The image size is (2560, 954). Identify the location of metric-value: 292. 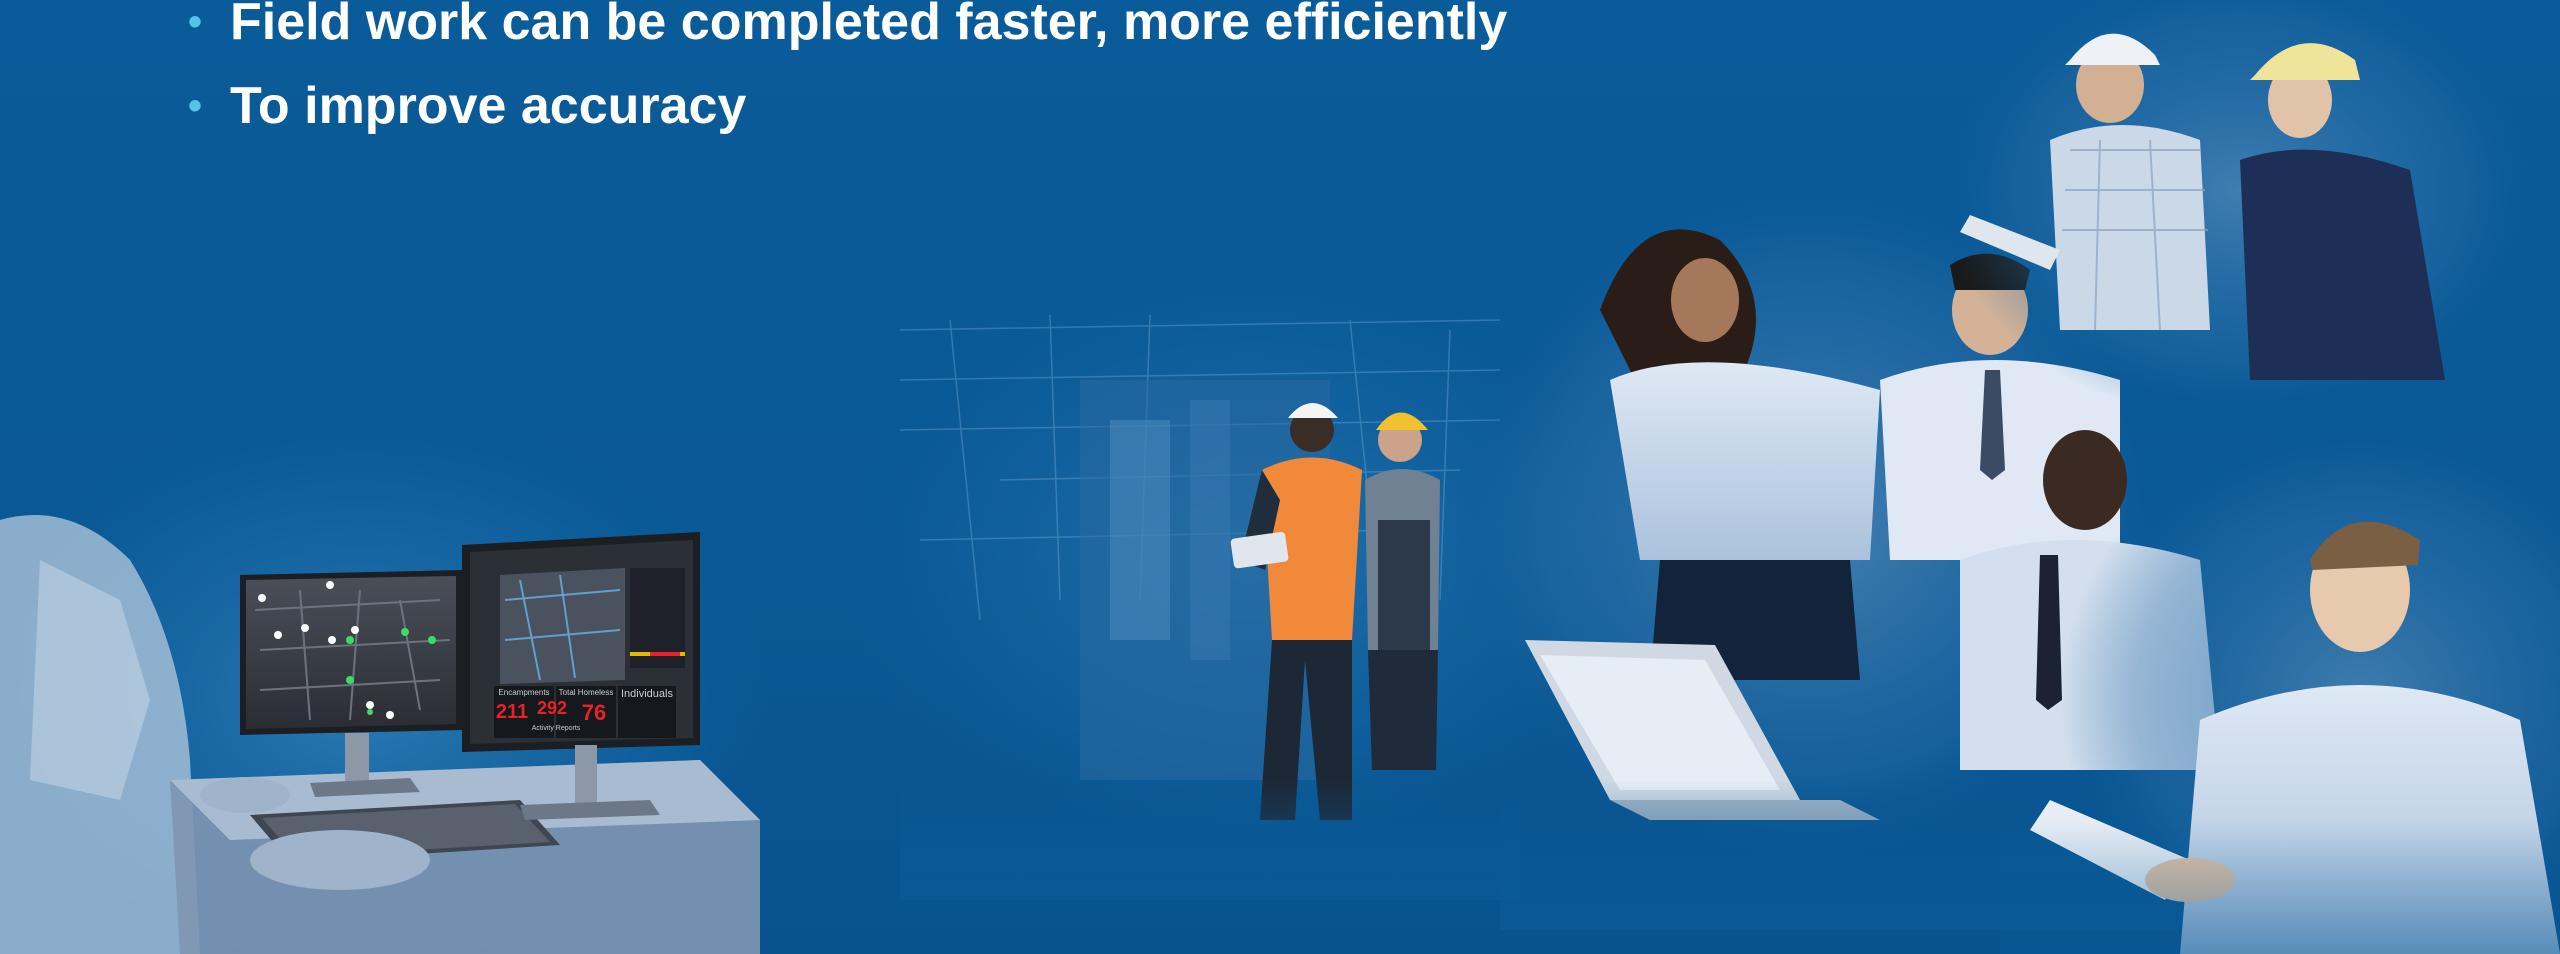
(552, 708).